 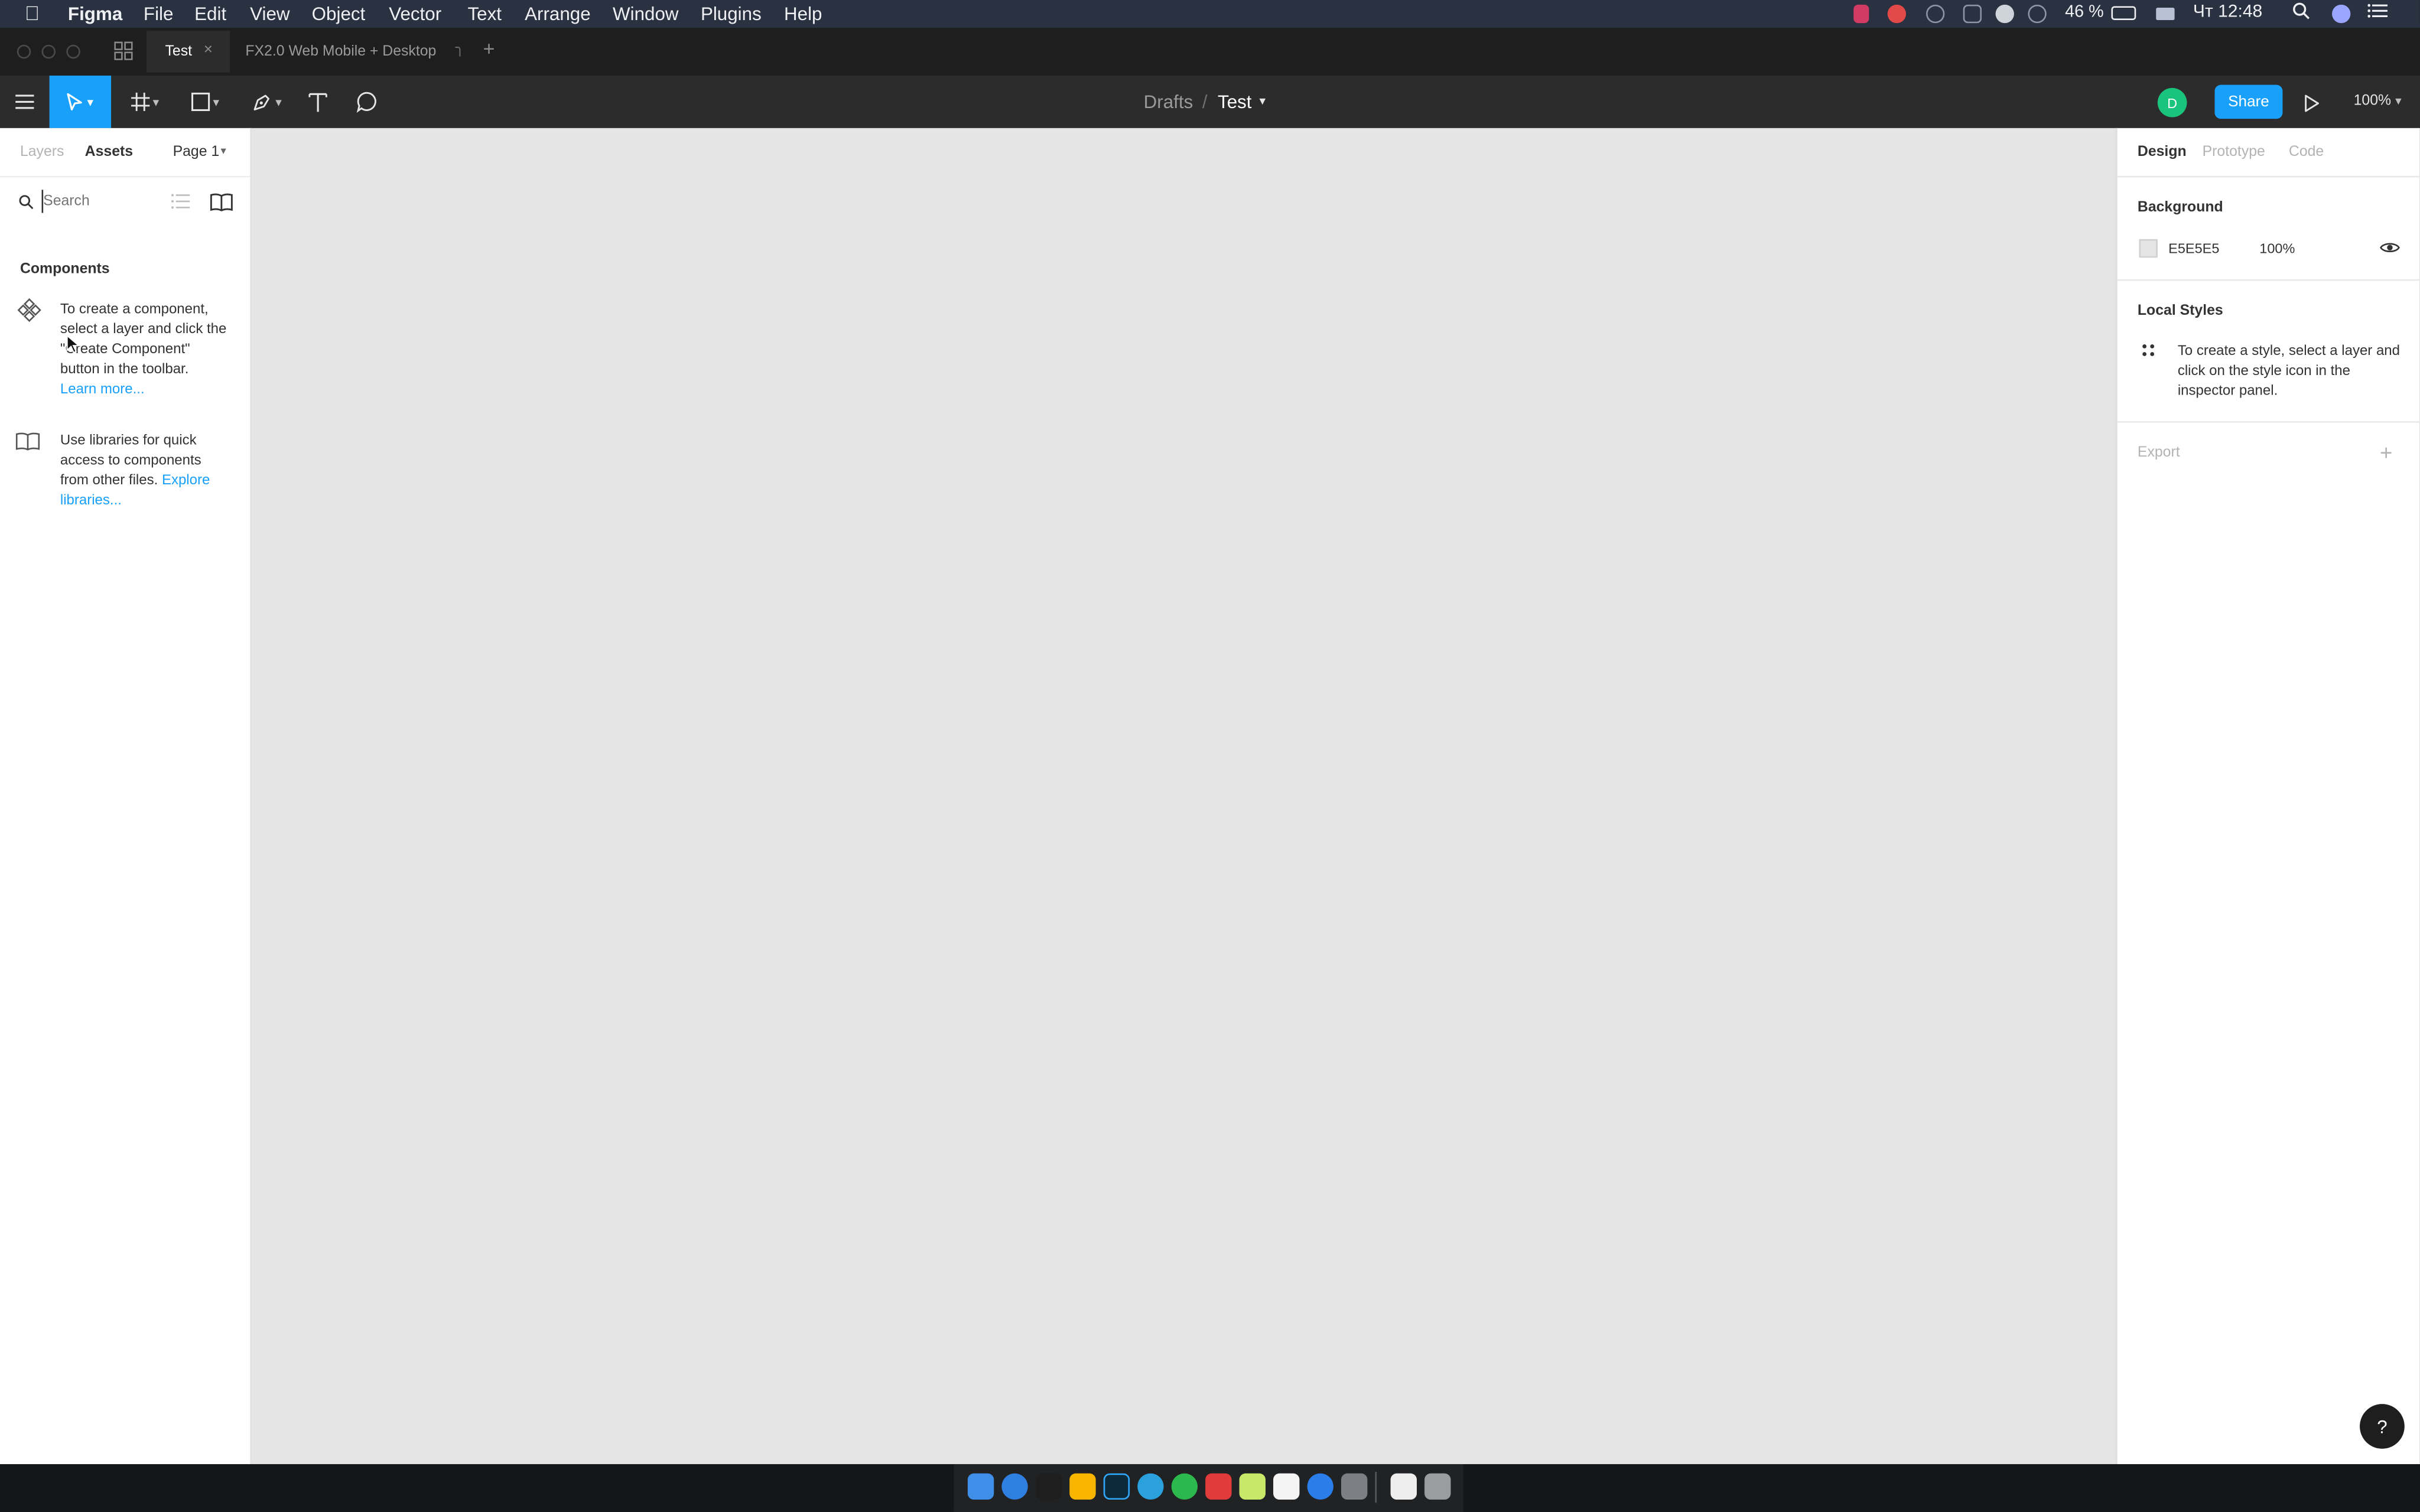 What do you see at coordinates (24, 102) in the screenshot?
I see `main-menu-hamburger-icon` at bounding box center [24, 102].